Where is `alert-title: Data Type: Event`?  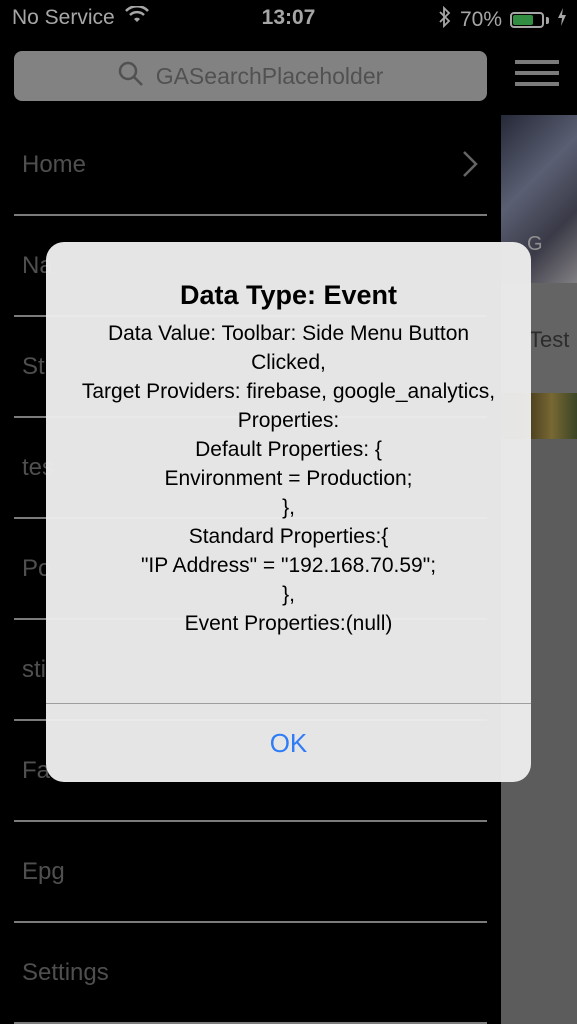 alert-title: Data Type: Event is located at coordinates (288, 295).